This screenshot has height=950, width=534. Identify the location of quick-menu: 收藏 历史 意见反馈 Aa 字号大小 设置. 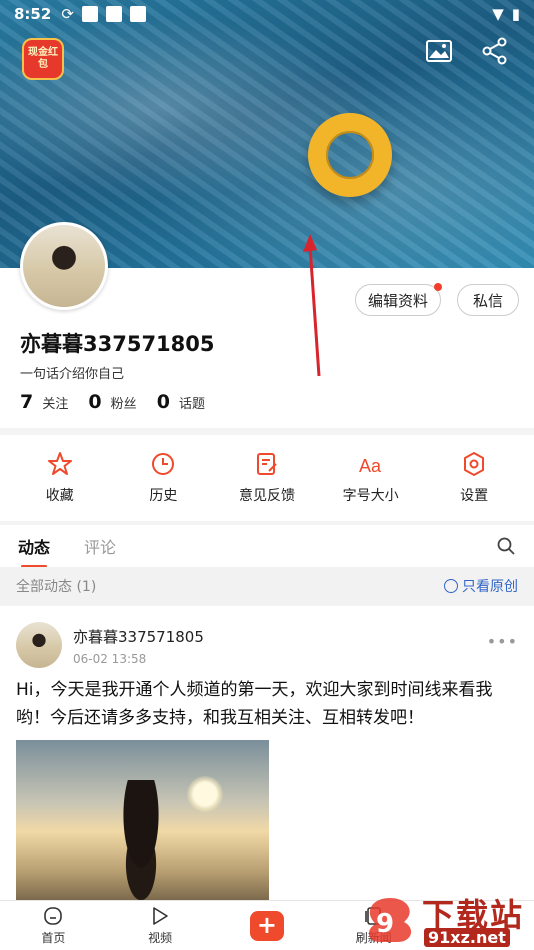
(267, 478).